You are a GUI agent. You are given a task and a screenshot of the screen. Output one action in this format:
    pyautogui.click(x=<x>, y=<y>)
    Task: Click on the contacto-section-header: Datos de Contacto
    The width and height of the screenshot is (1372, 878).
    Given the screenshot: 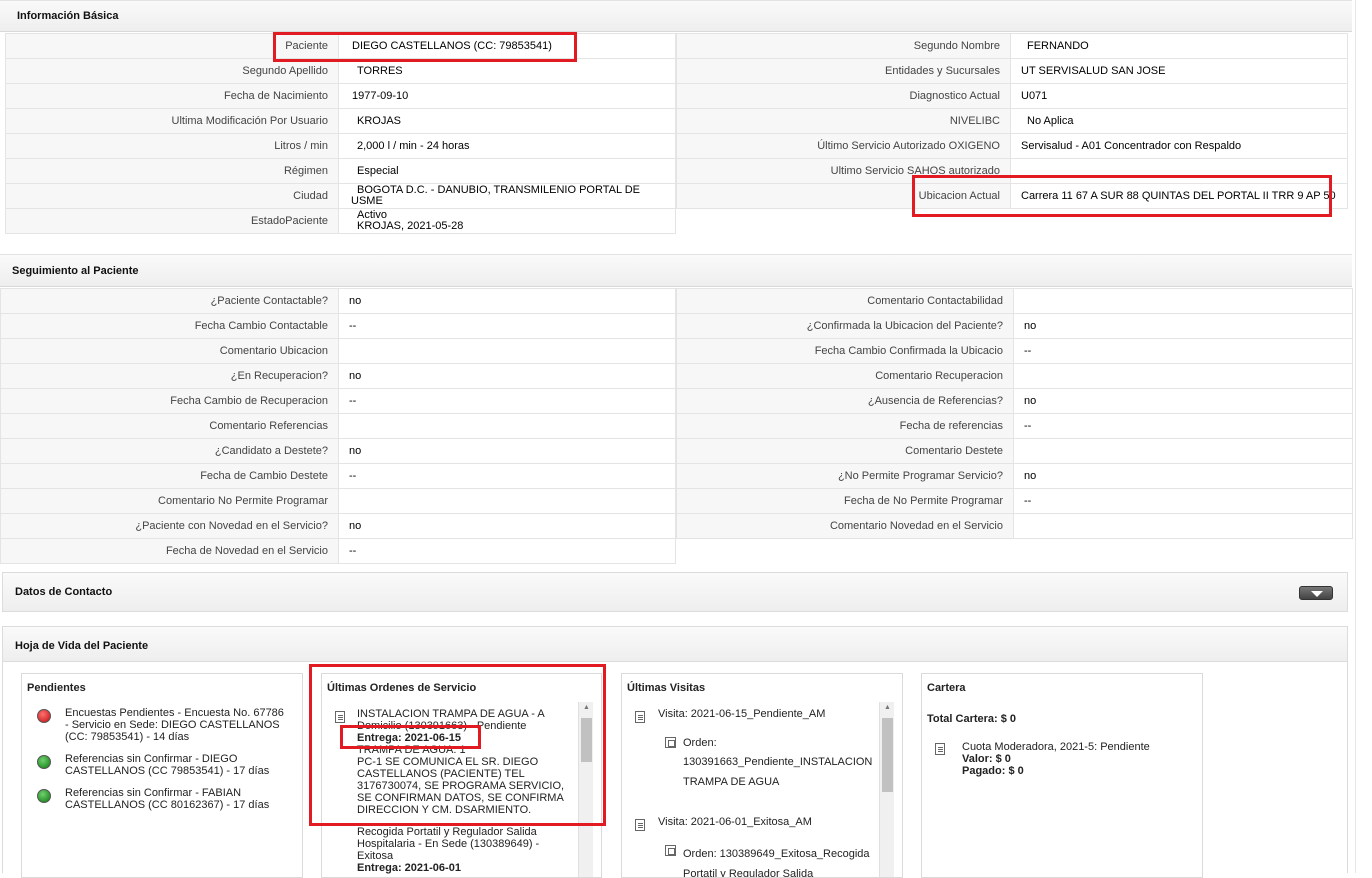 What is the action you would take?
    pyautogui.click(x=675, y=592)
    